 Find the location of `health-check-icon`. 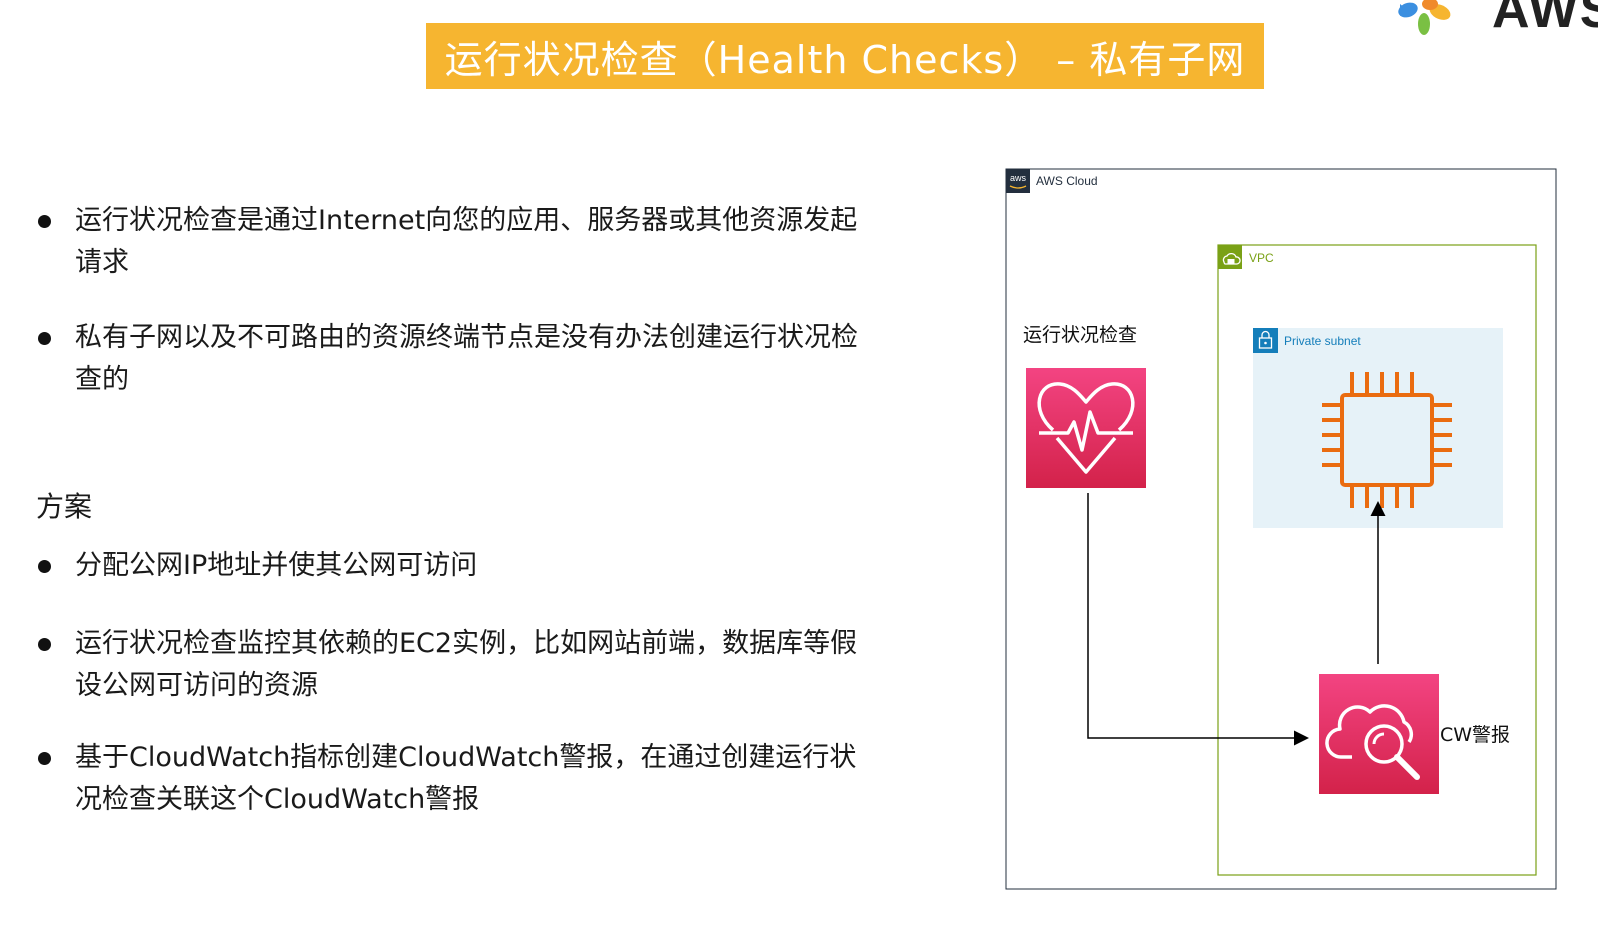

health-check-icon is located at coordinates (1086, 428).